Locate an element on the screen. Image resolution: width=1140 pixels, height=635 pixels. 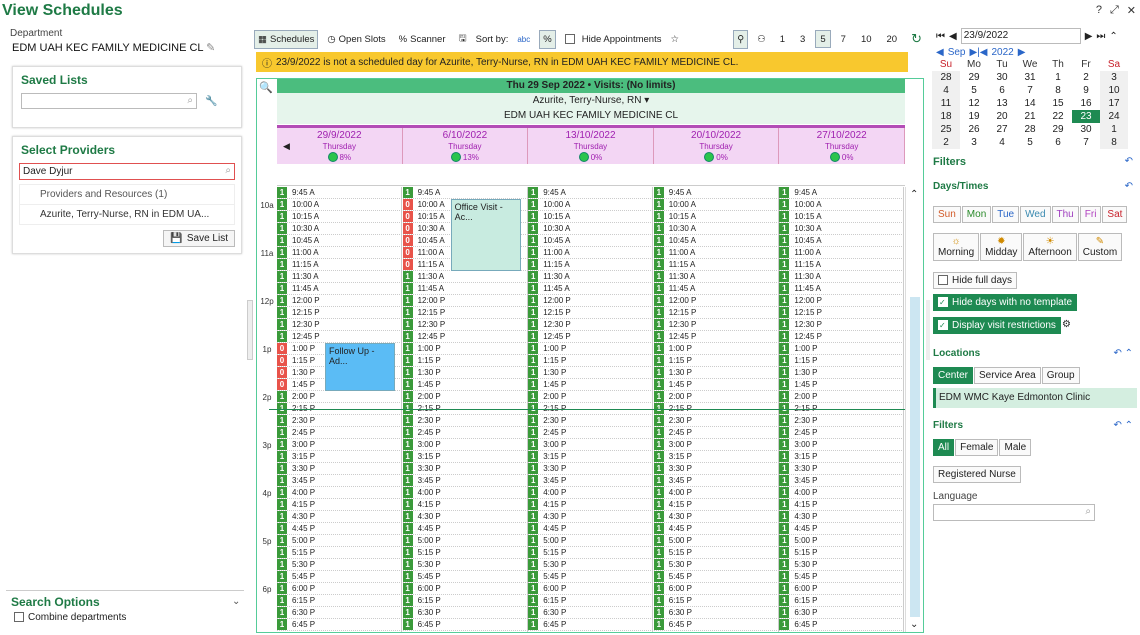
days-10-button: 10 is located at coordinates (866, 39).